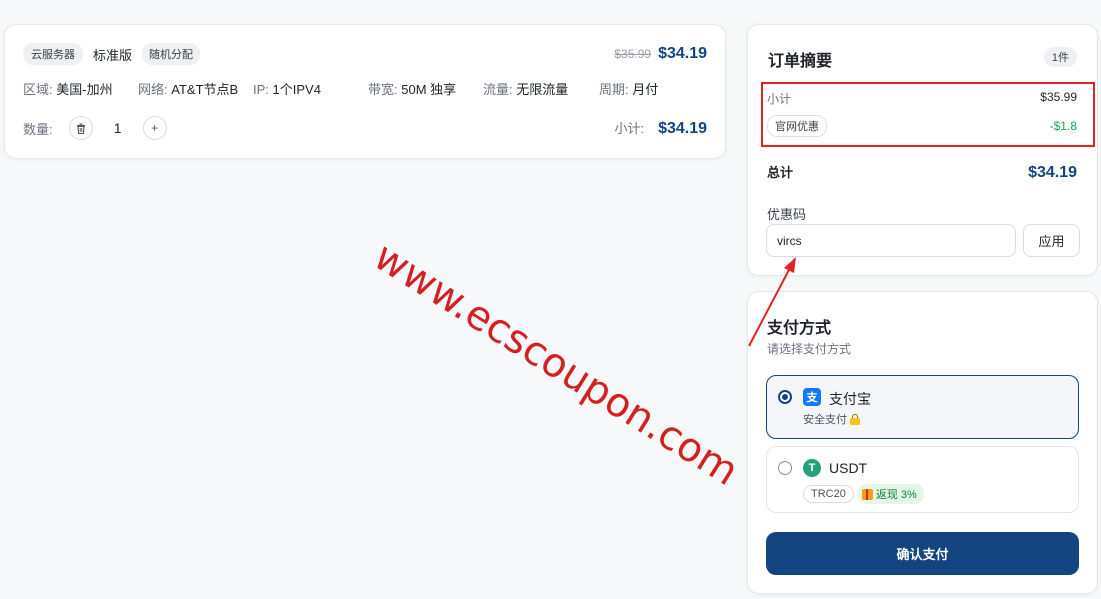 The width and height of the screenshot is (1101, 599). What do you see at coordinates (1052, 172) in the screenshot?
I see `total-value: $34.19` at bounding box center [1052, 172].